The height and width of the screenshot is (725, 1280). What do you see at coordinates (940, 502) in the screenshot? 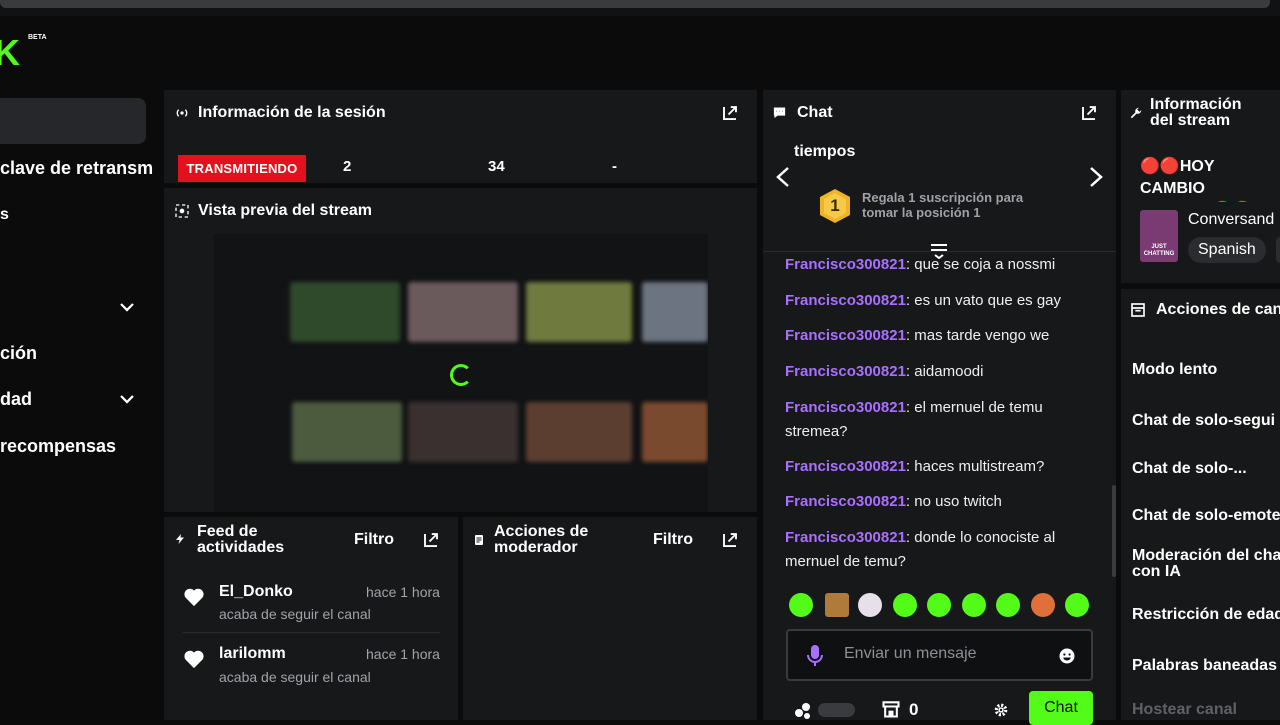
I see `chat-message: Francisco300821: no uso twitch` at bounding box center [940, 502].